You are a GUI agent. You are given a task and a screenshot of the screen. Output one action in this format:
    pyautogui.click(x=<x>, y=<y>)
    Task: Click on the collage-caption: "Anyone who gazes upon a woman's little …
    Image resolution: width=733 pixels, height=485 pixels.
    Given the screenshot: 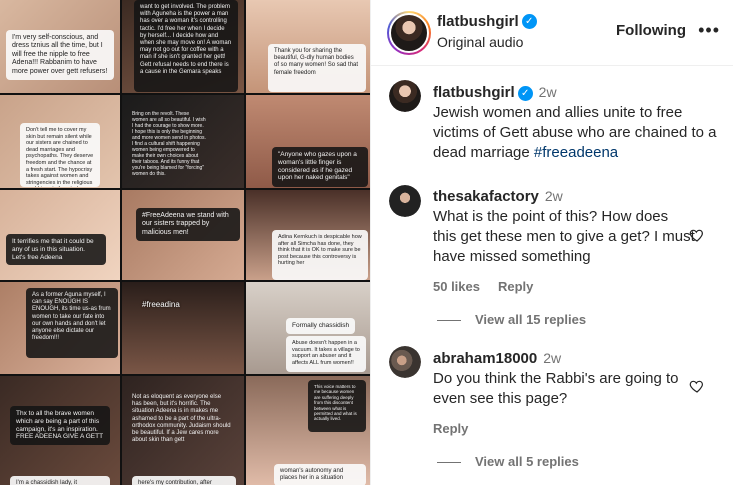 What is the action you would take?
    pyautogui.click(x=320, y=167)
    